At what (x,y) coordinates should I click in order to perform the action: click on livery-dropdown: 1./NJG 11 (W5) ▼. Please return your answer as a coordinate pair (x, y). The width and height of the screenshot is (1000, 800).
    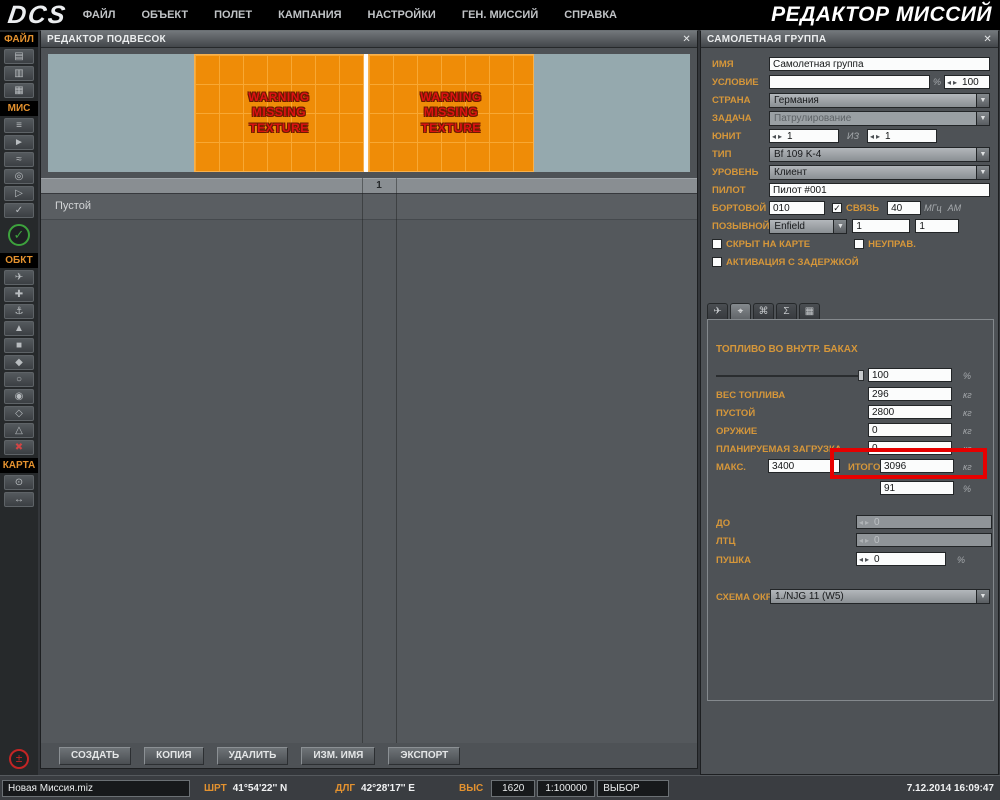
    Looking at the image, I should click on (880, 596).